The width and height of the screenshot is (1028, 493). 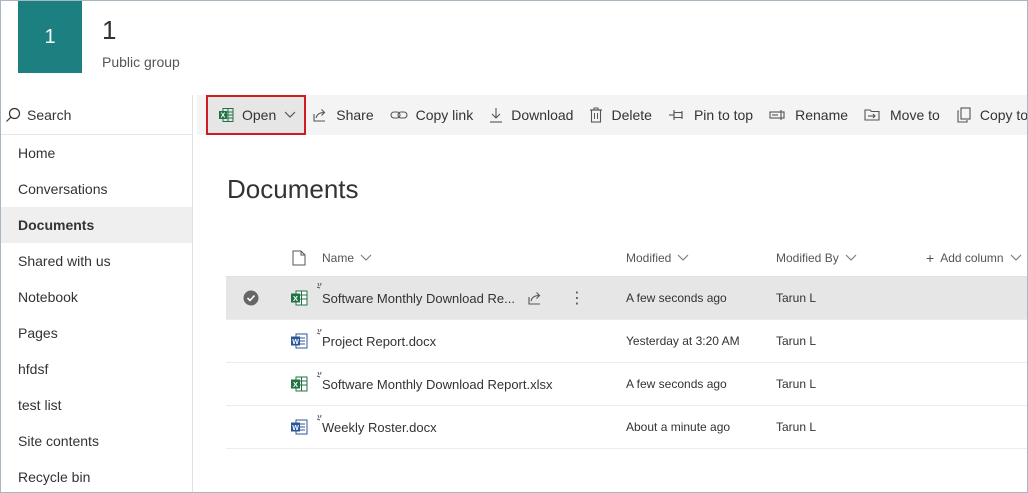 I want to click on checkmark-circle-icon, so click(x=251, y=298).